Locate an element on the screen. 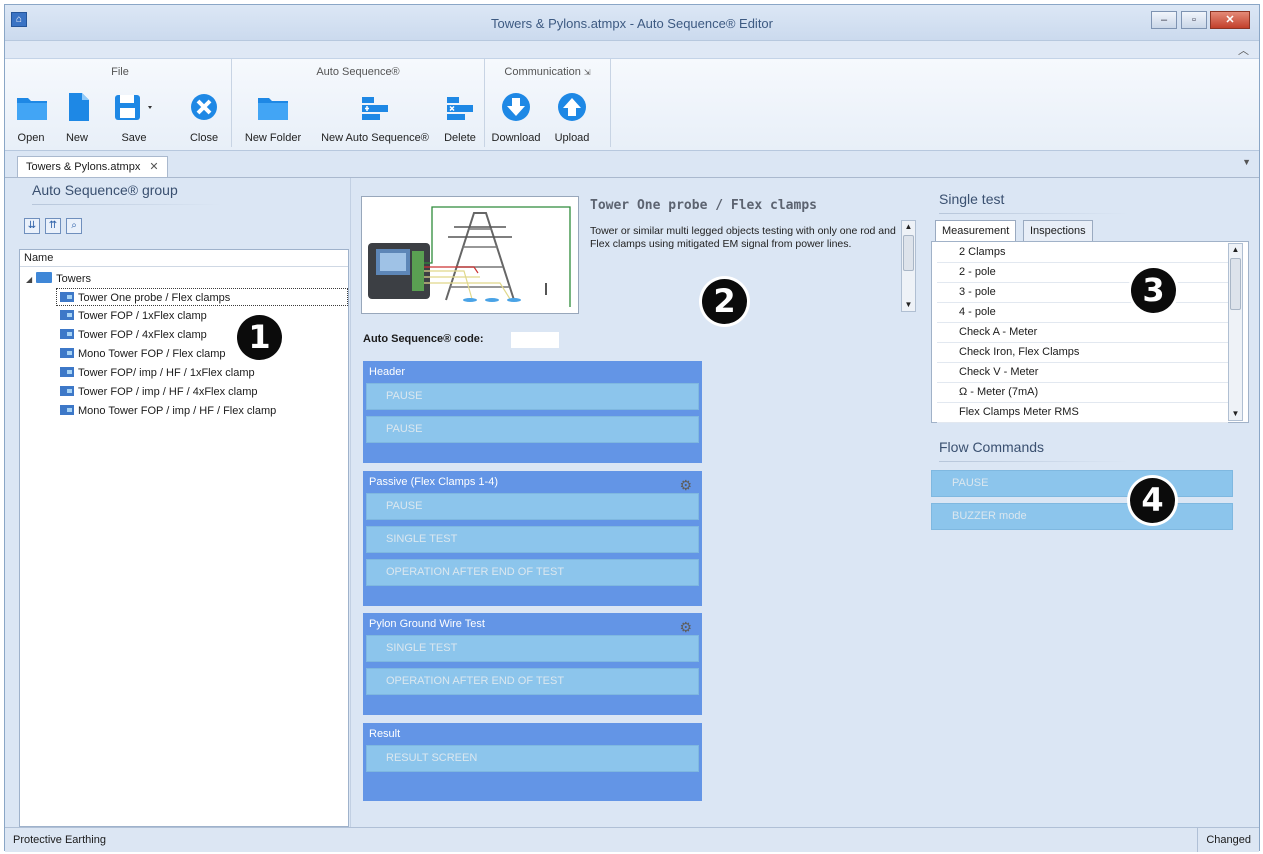  minimize-button: – is located at coordinates (1164, 20).